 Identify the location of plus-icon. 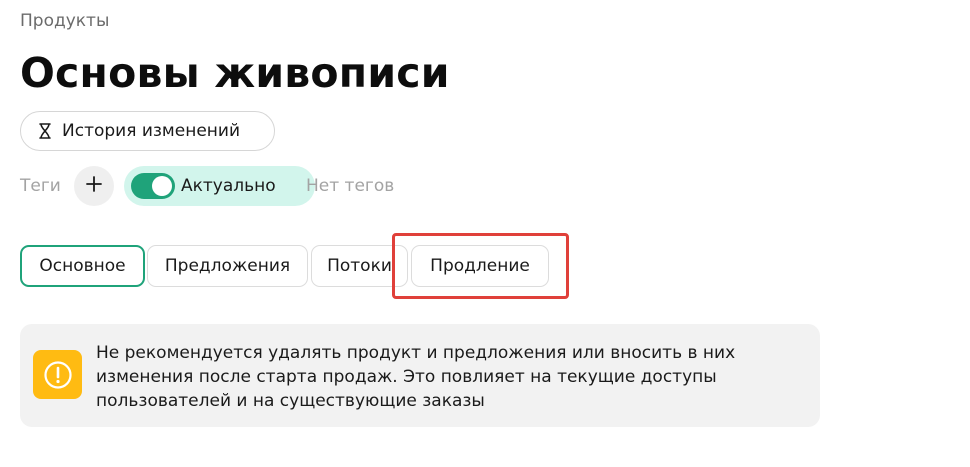
(94, 186).